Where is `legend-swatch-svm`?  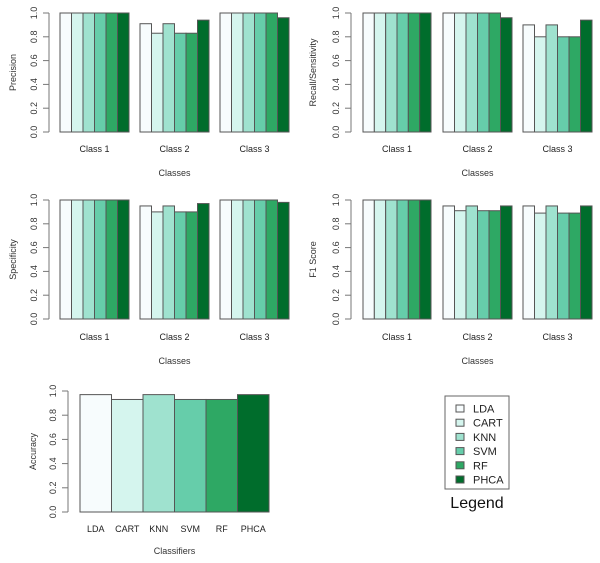
legend-swatch-svm is located at coordinates (460, 451).